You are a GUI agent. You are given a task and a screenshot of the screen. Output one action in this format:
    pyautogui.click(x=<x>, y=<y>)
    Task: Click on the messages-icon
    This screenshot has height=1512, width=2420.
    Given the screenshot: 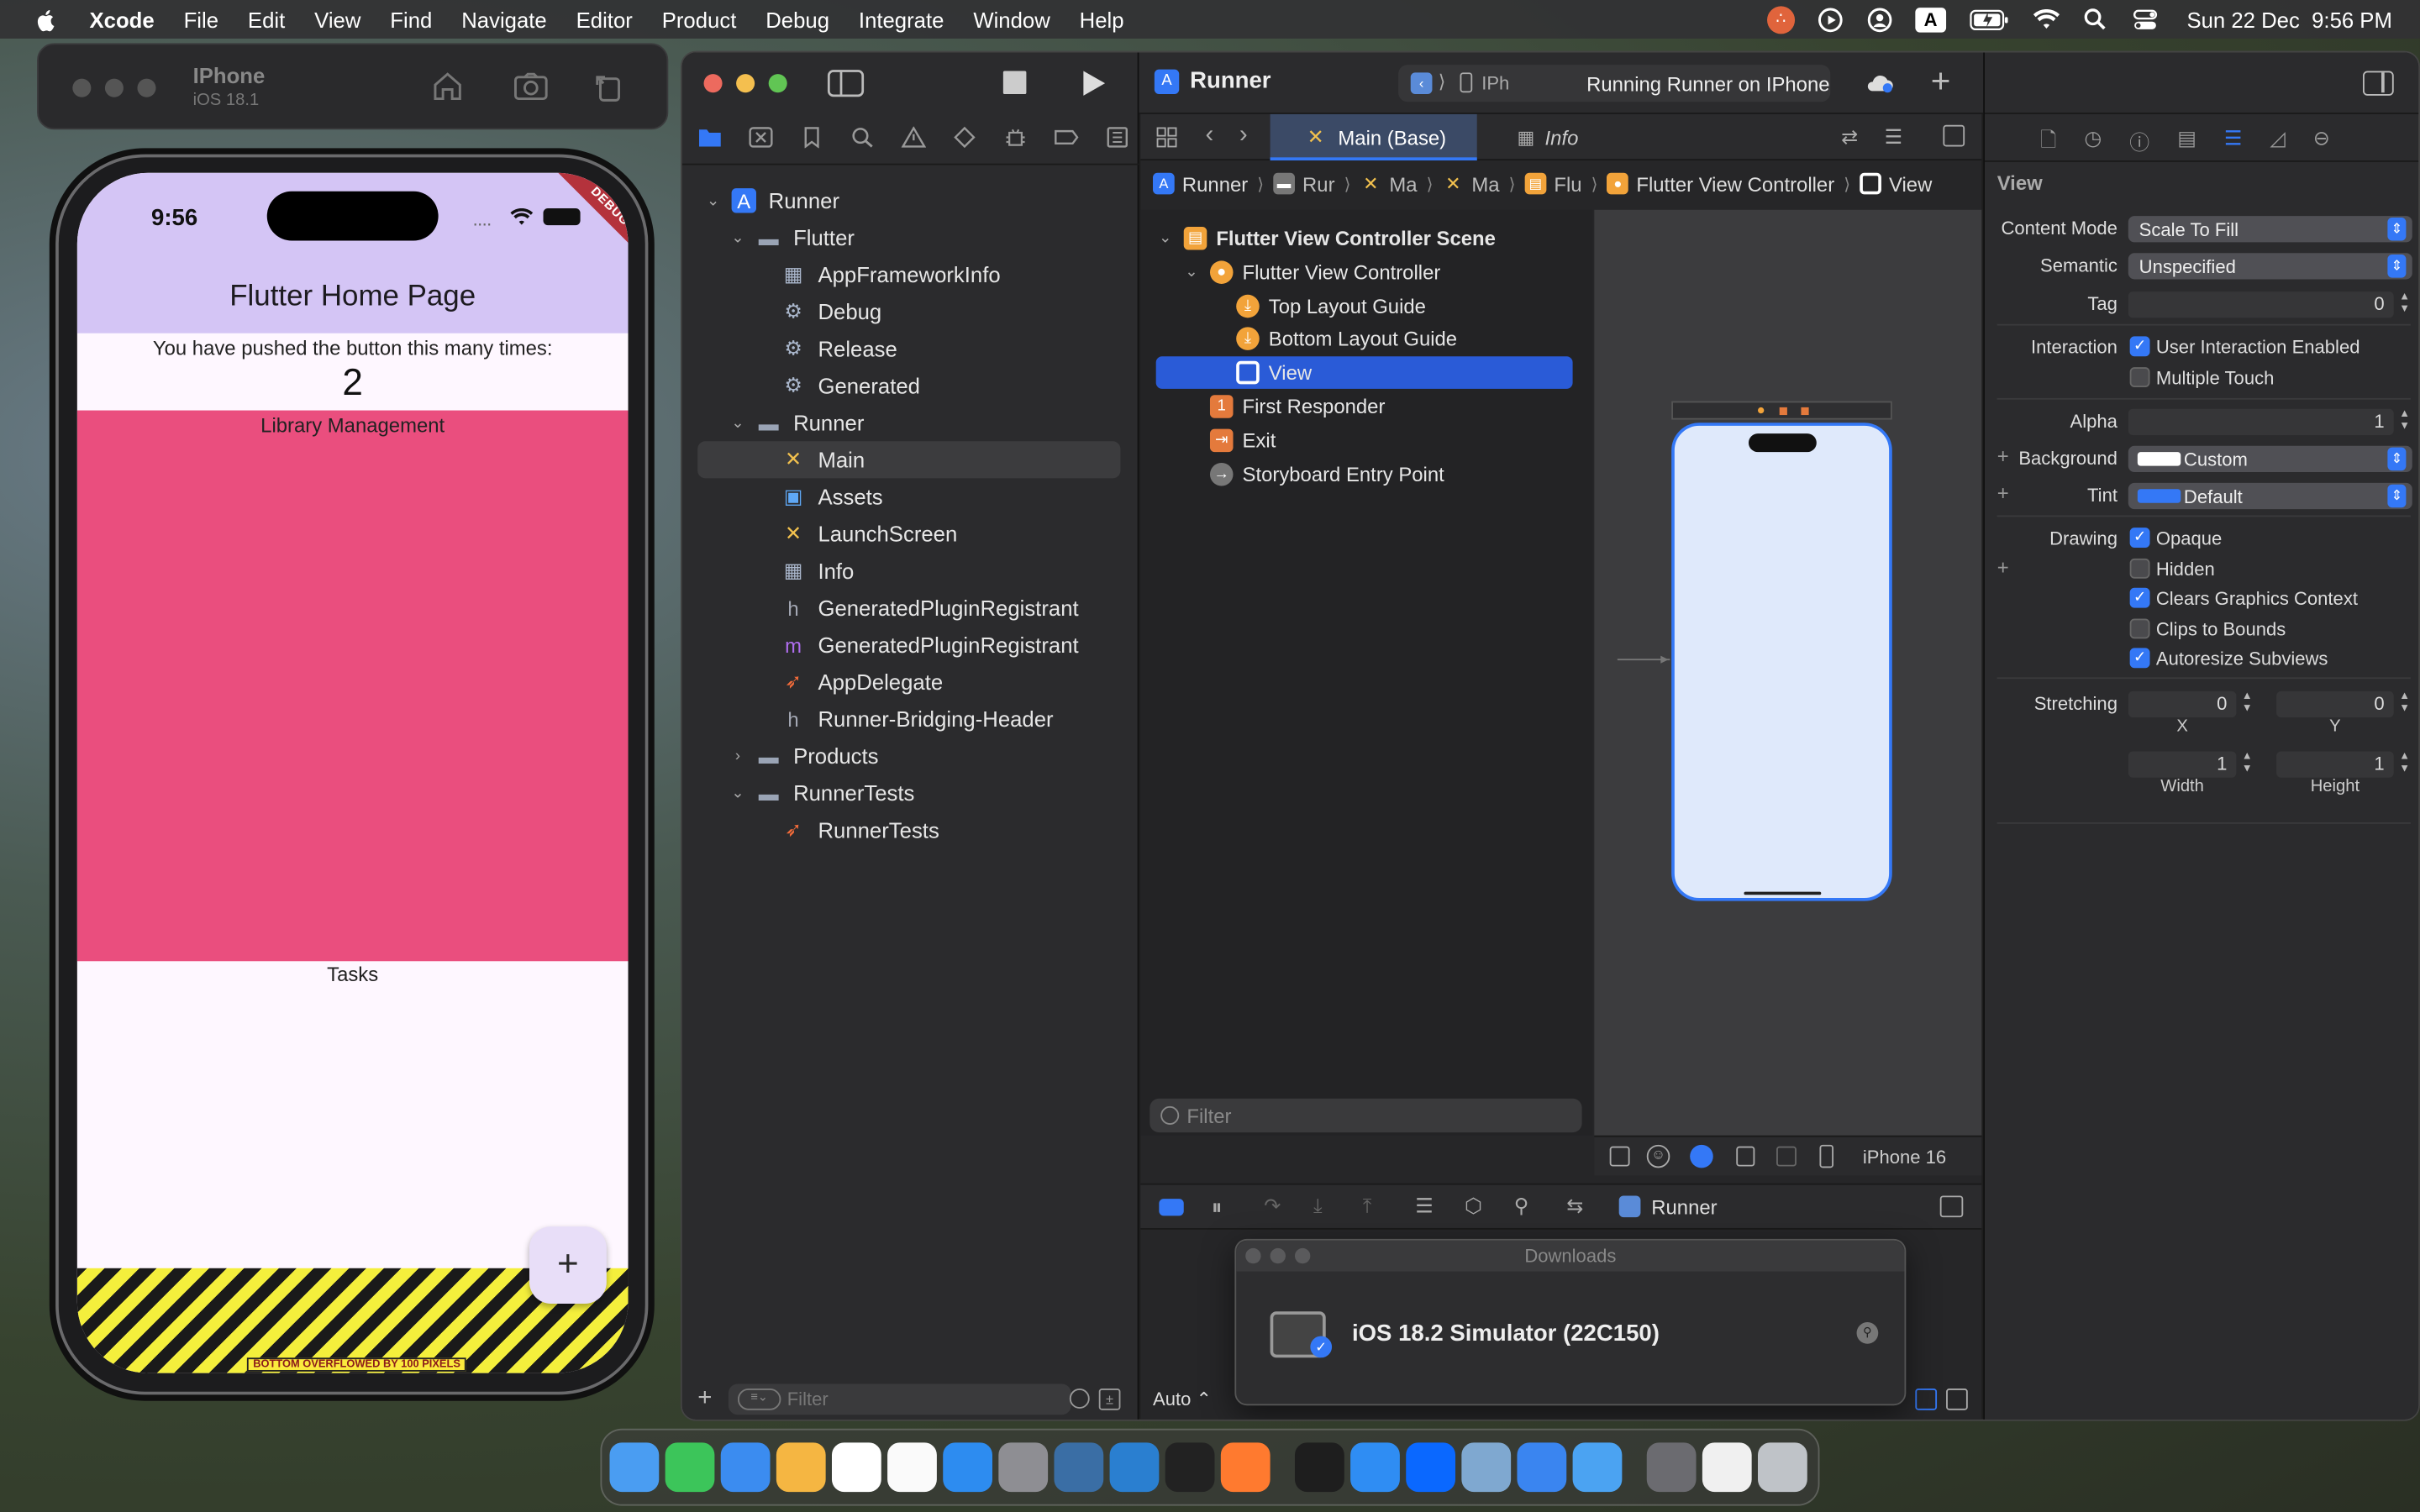 What is the action you would take?
    pyautogui.click(x=690, y=1467)
    